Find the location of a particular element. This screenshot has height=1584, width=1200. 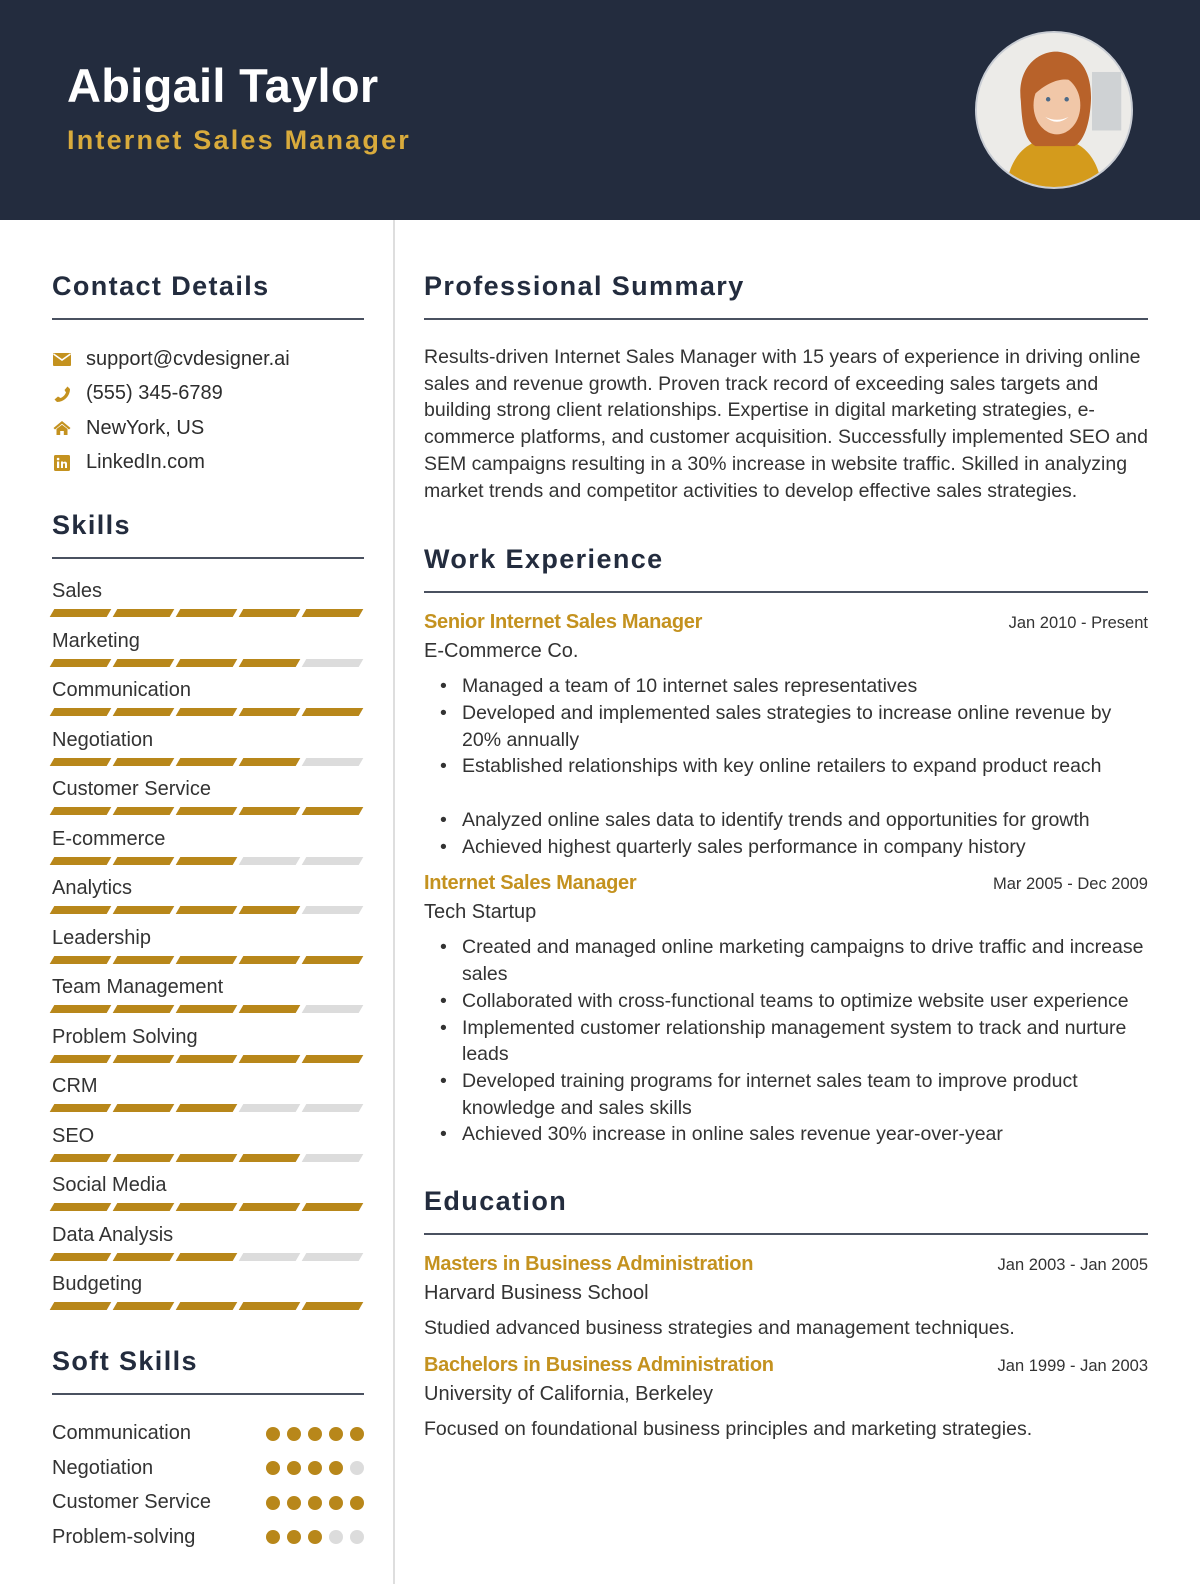

column-divider is located at coordinates (394, 902).